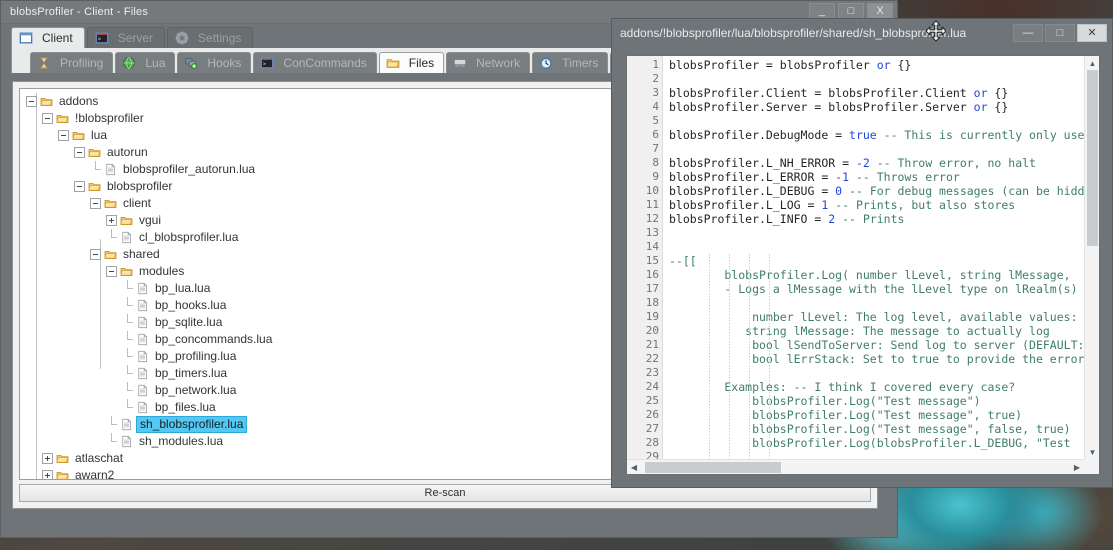  I want to click on line-number: 4, so click(655, 106).